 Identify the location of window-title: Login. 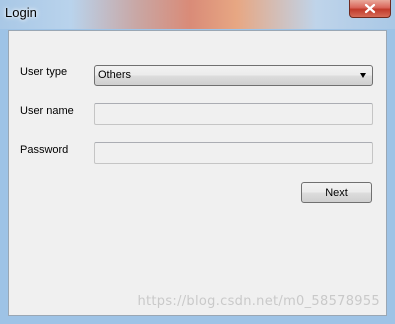
(21, 12).